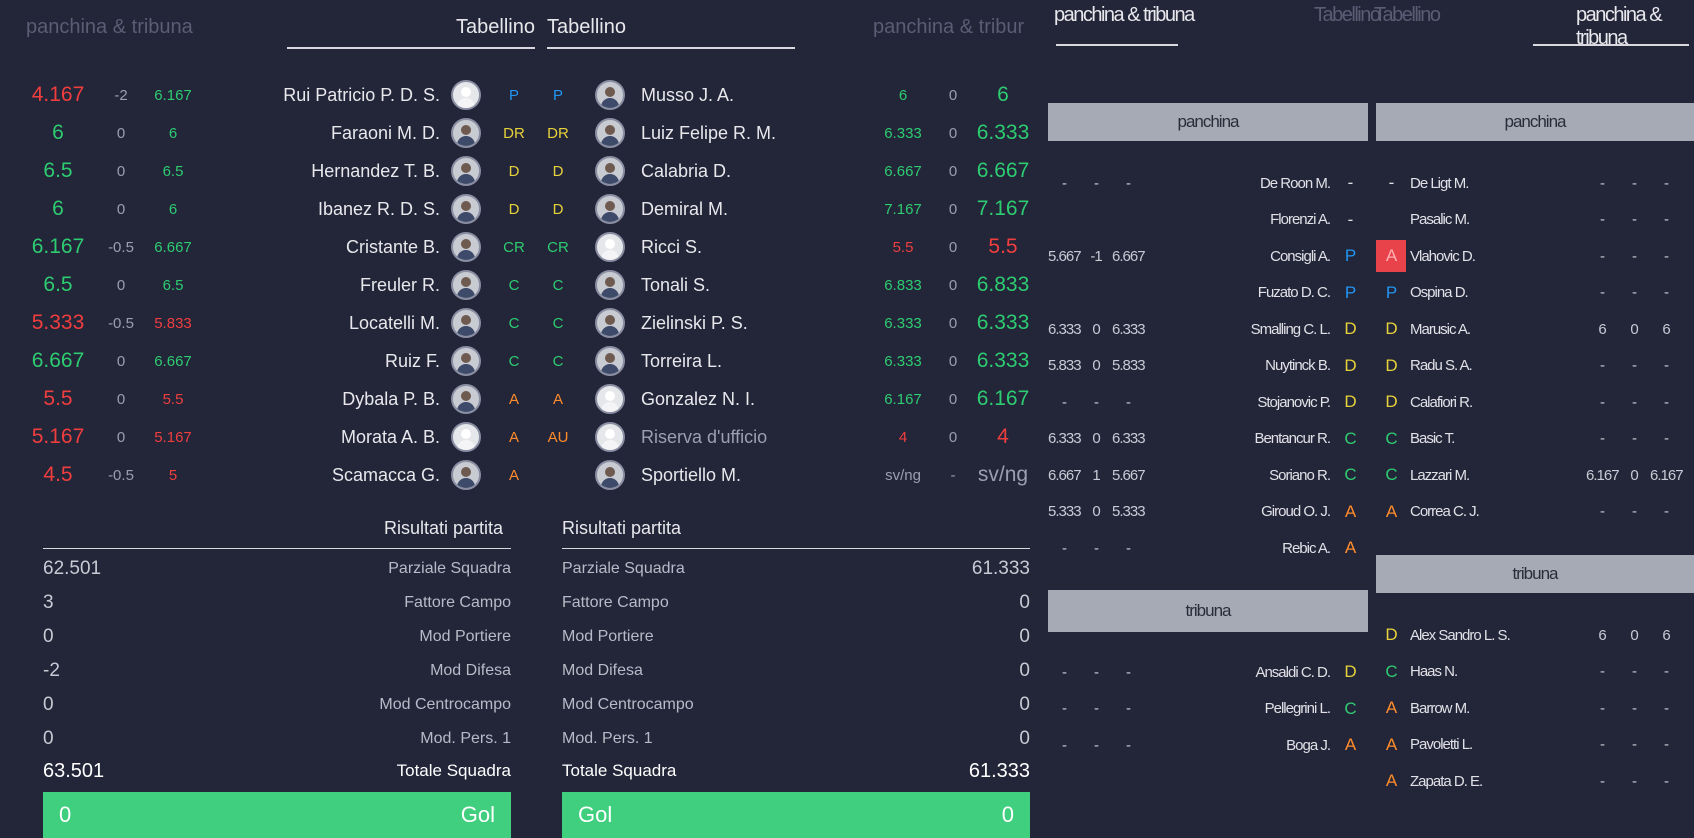  Describe the element at coordinates (796, 603) in the screenshot. I see `result-row-away: Fattore Campo 0` at that location.